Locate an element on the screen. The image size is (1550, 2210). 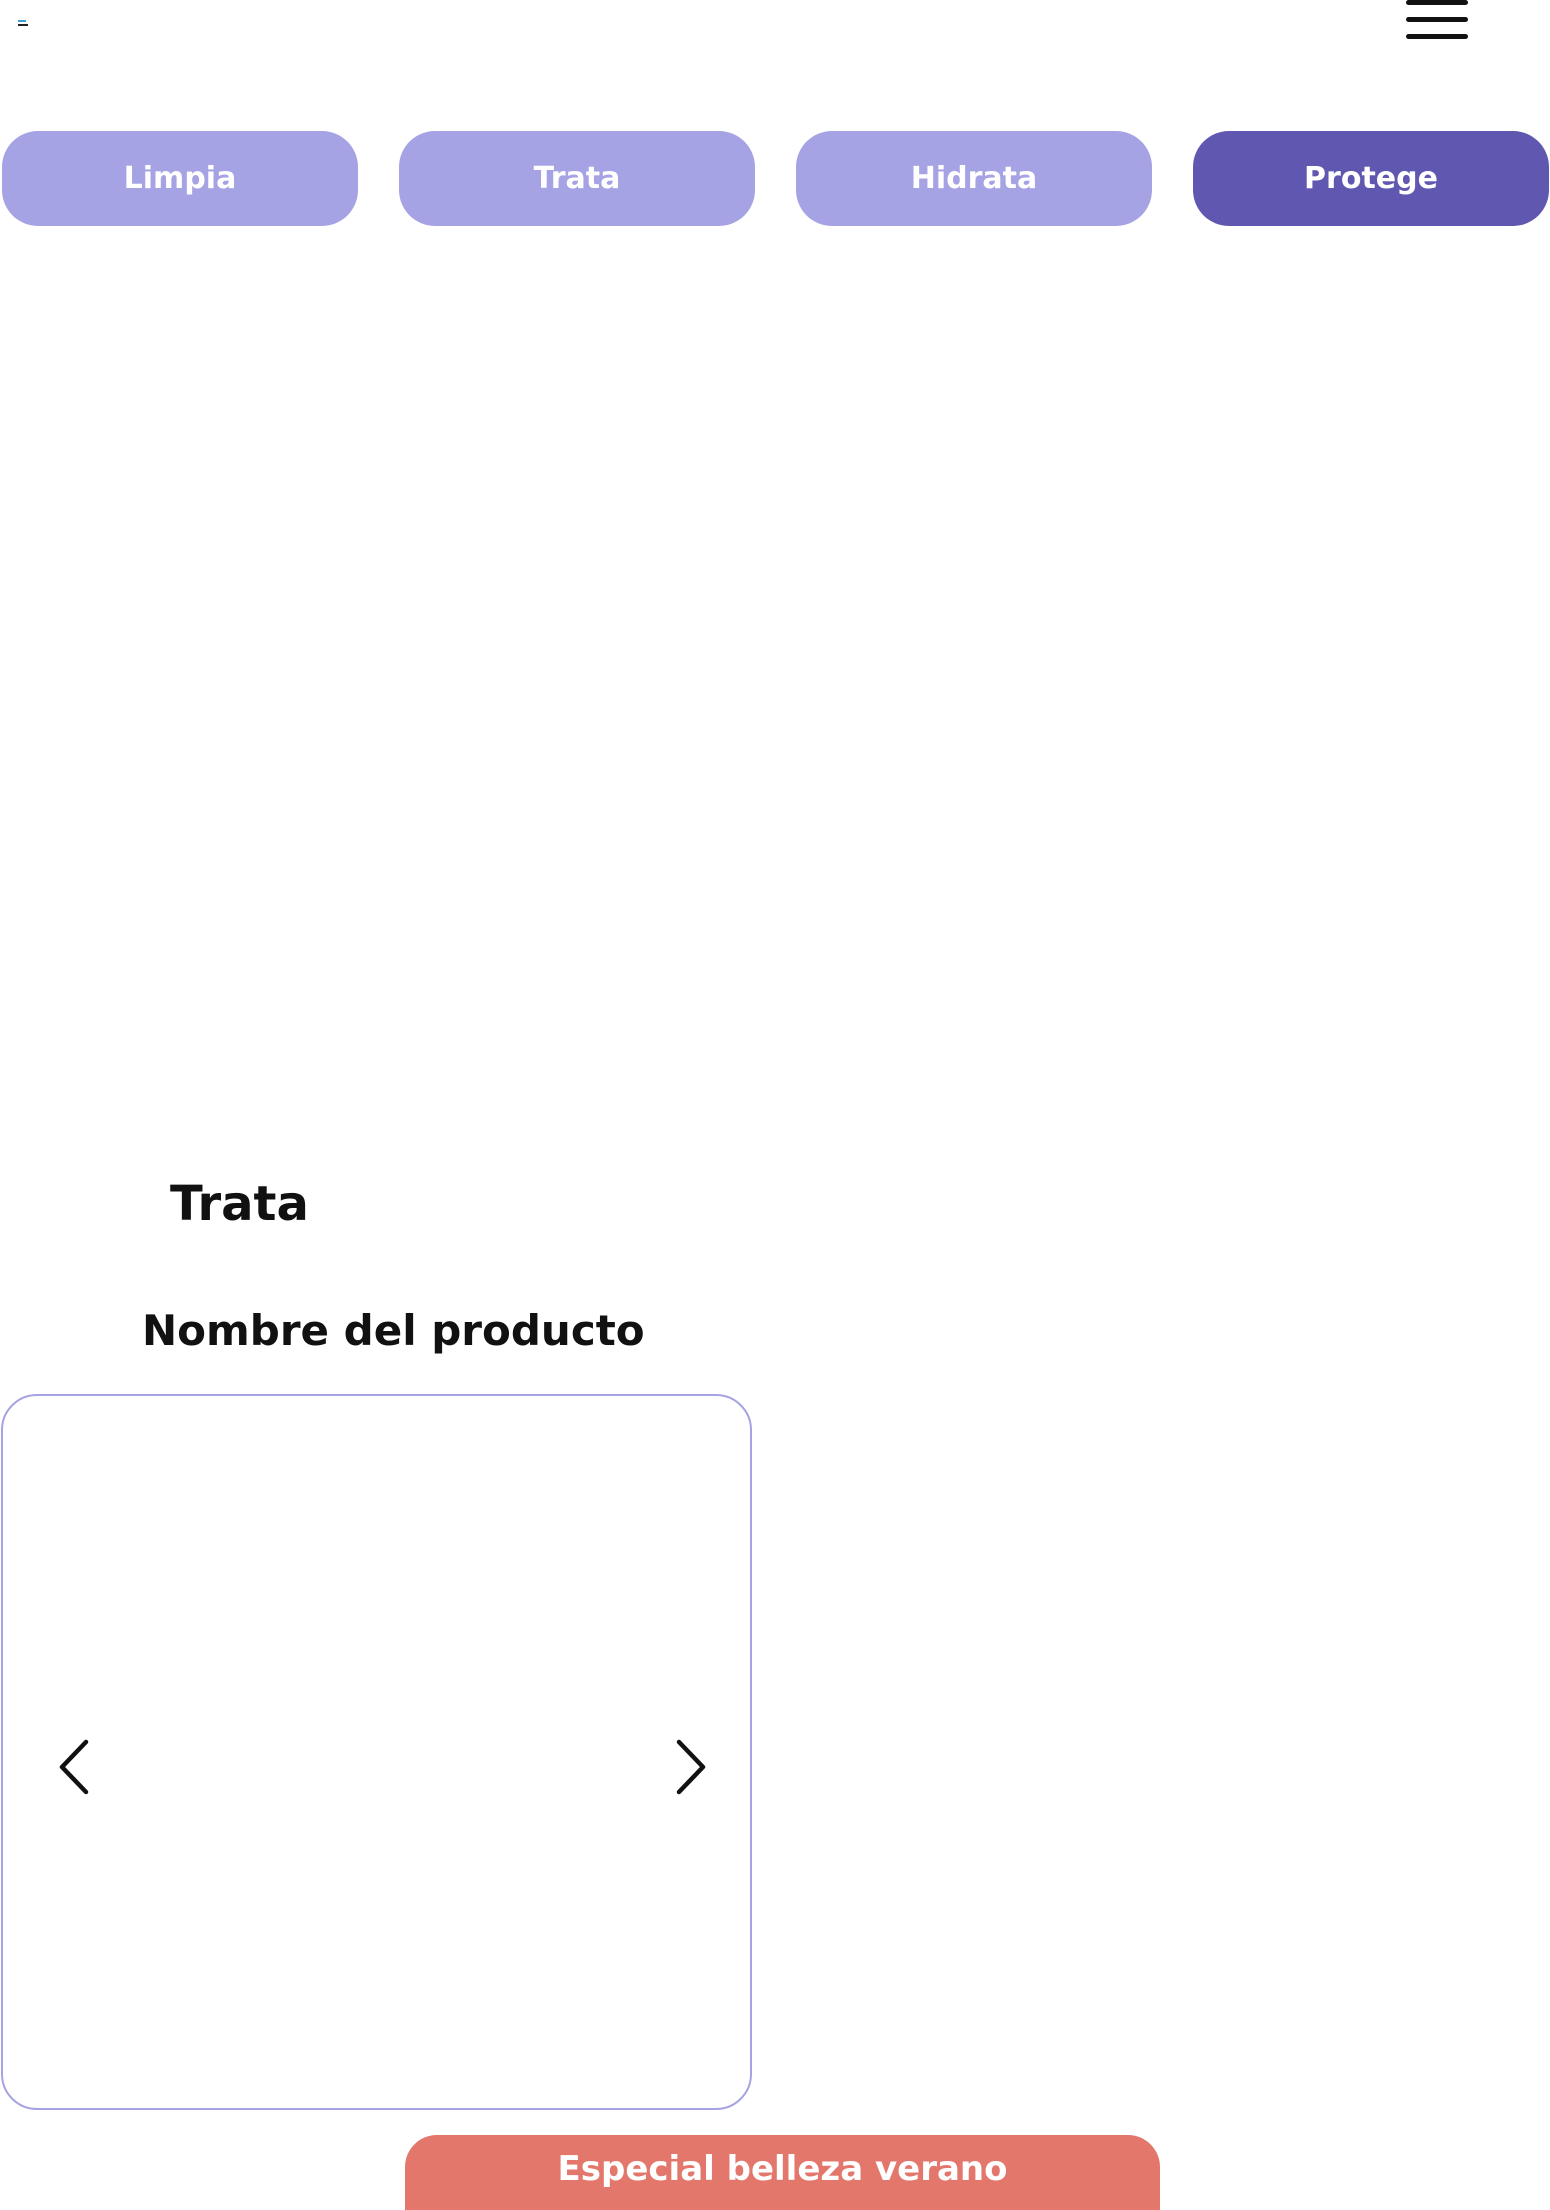
product-name: Nombre del producto is located at coordinates (393, 1330).